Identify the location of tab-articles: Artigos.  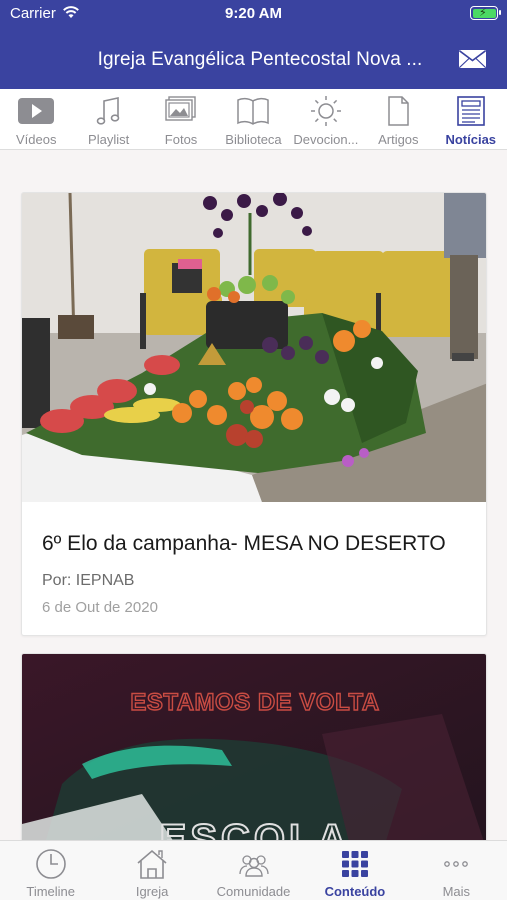
(398, 119).